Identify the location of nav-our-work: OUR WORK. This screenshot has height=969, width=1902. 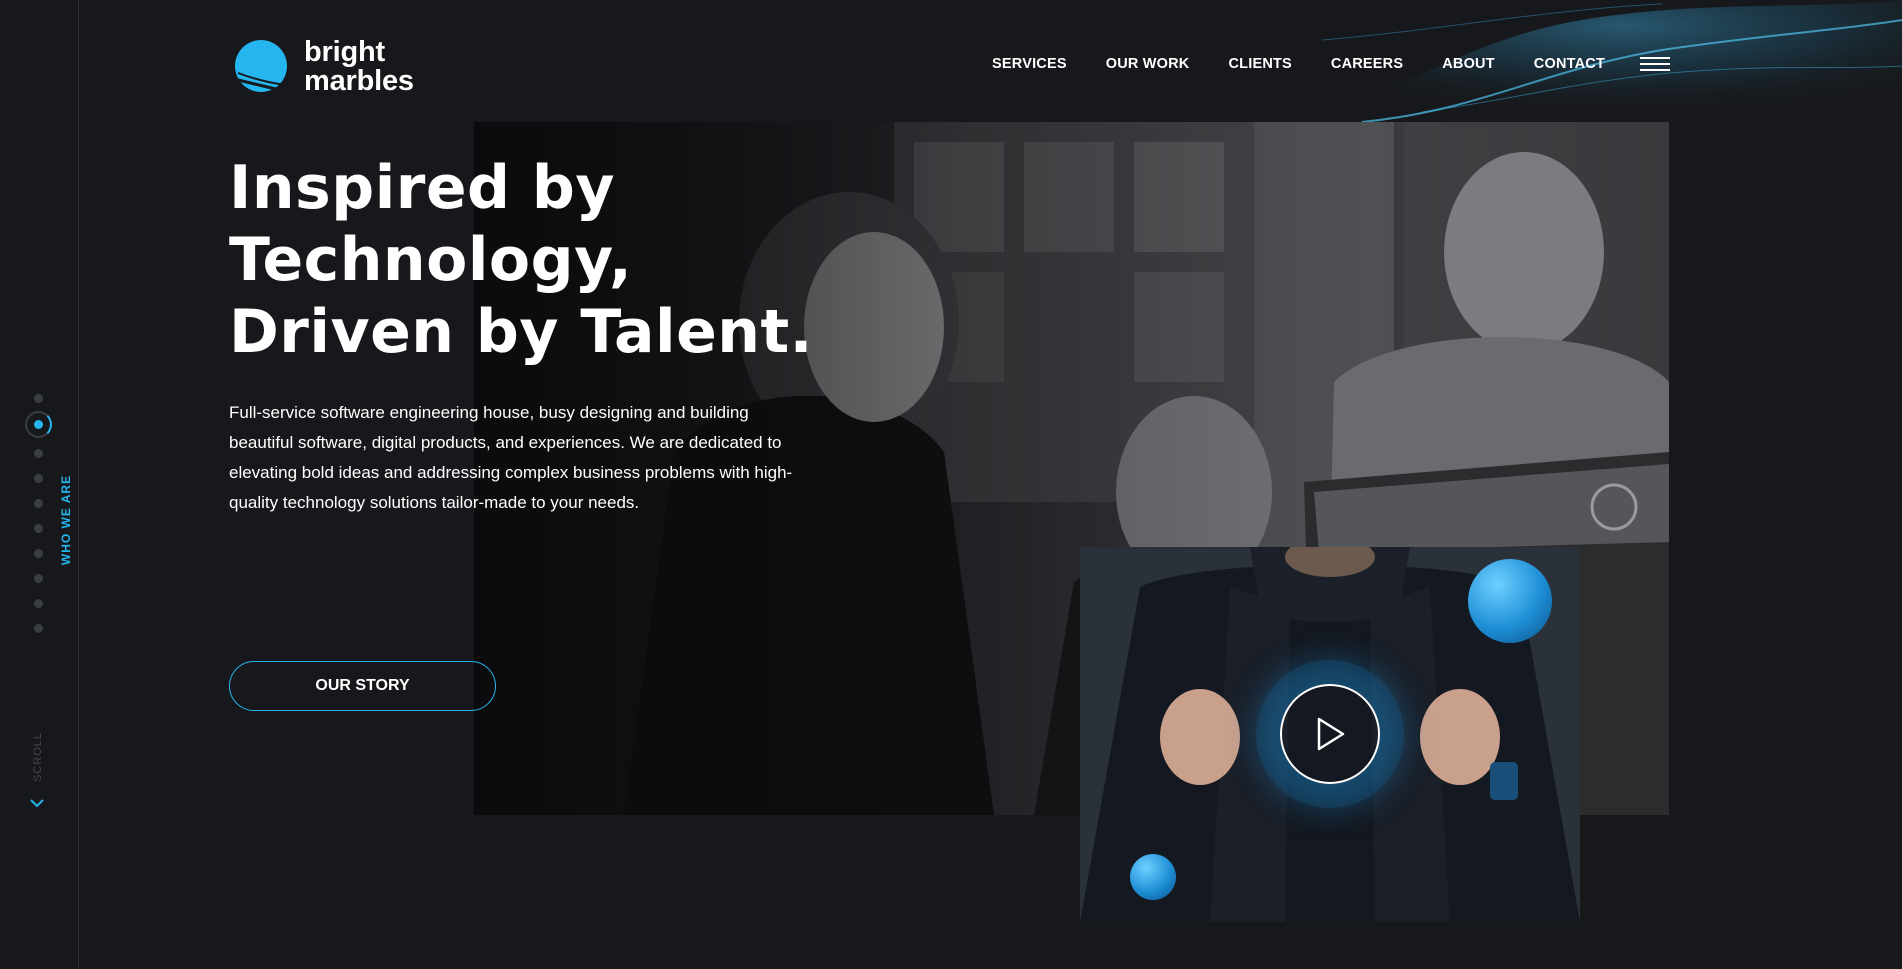
(1148, 64).